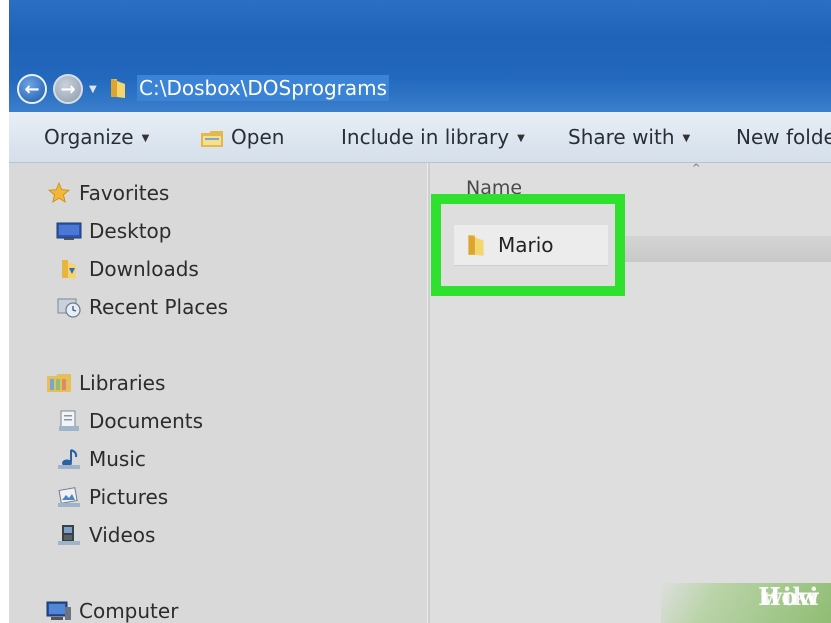 This screenshot has height=623, width=831. What do you see at coordinates (69, 421) in the screenshot?
I see `documents-icon` at bounding box center [69, 421].